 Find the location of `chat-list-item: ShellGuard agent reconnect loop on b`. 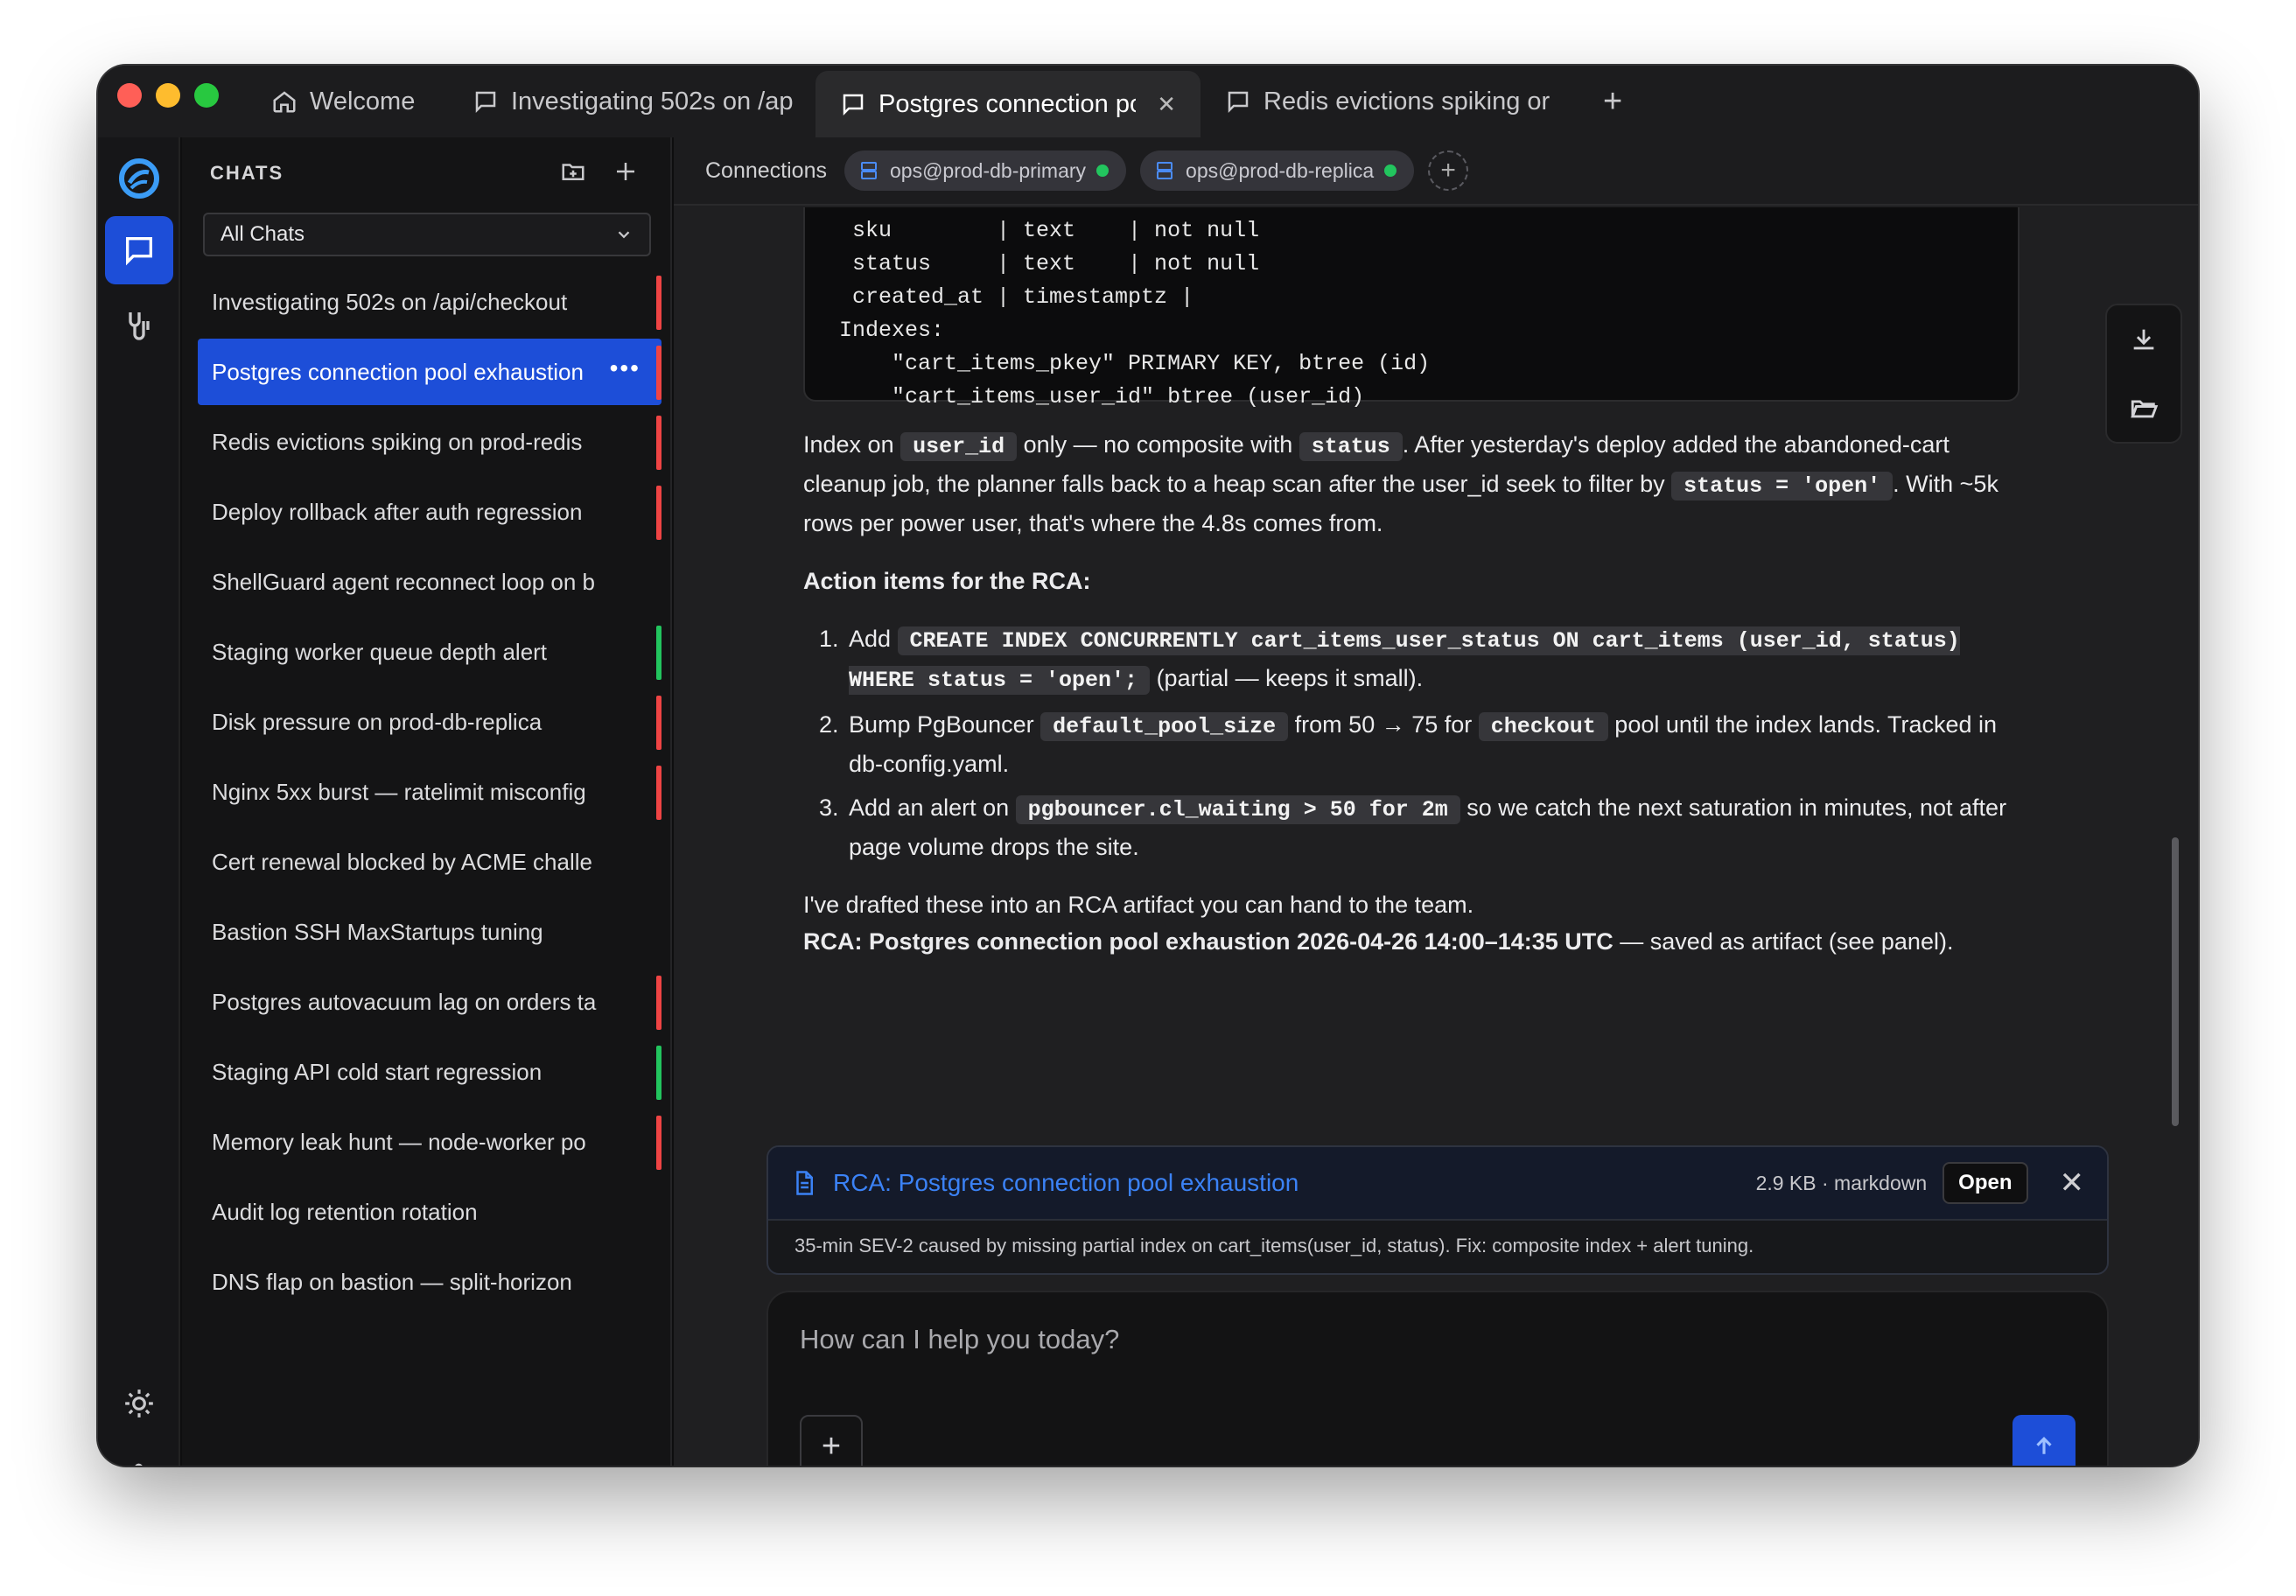

chat-list-item: ShellGuard agent reconnect loop on b is located at coordinates (430, 582).